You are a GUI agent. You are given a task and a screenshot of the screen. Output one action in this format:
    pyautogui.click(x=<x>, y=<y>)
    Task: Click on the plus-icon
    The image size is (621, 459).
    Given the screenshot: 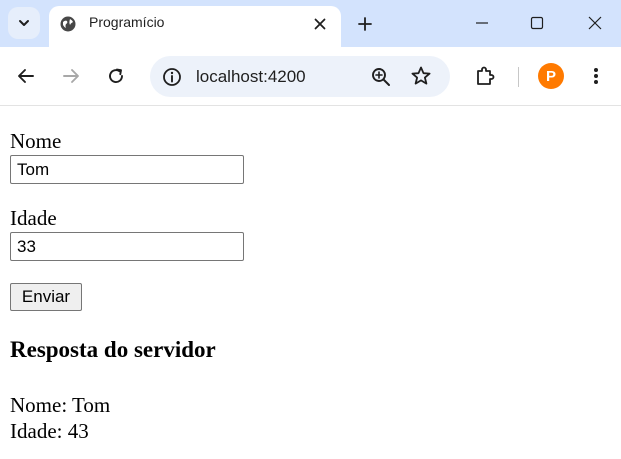 What is the action you would take?
    pyautogui.click(x=365, y=24)
    